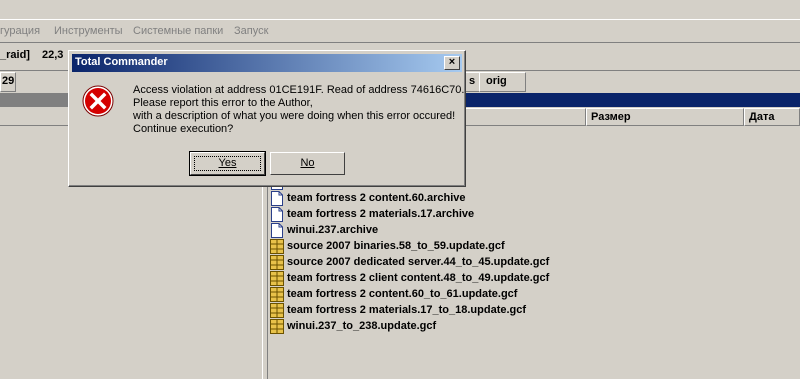 The image size is (800, 379). I want to click on no-button: No, so click(307, 163).